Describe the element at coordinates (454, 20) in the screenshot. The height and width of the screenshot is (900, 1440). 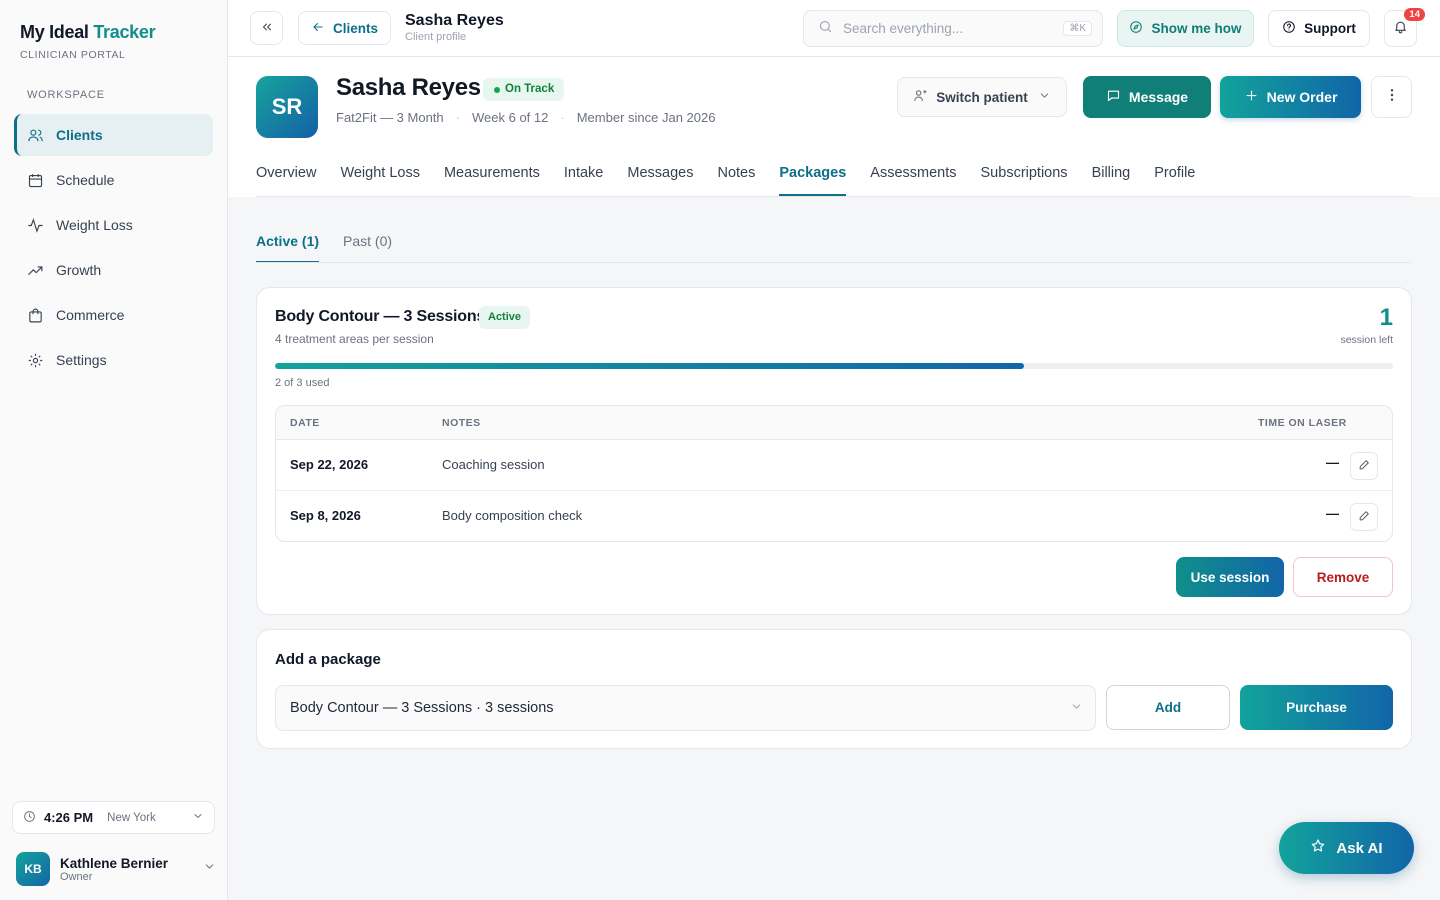
I see `page-title: Sasha Reyes` at that location.